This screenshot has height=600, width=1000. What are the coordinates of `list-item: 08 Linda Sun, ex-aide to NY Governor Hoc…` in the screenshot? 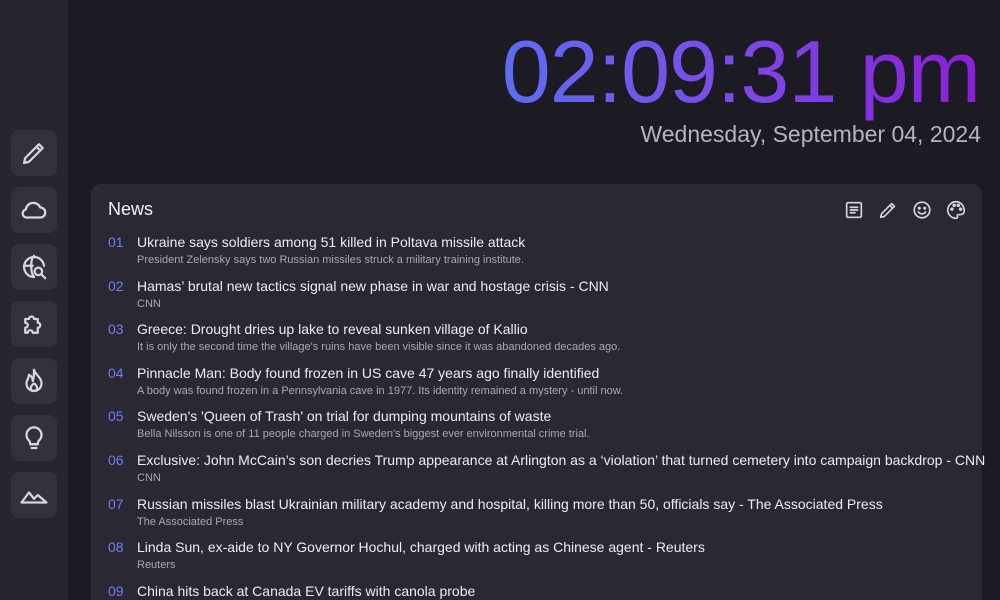 It's located at (540, 561).